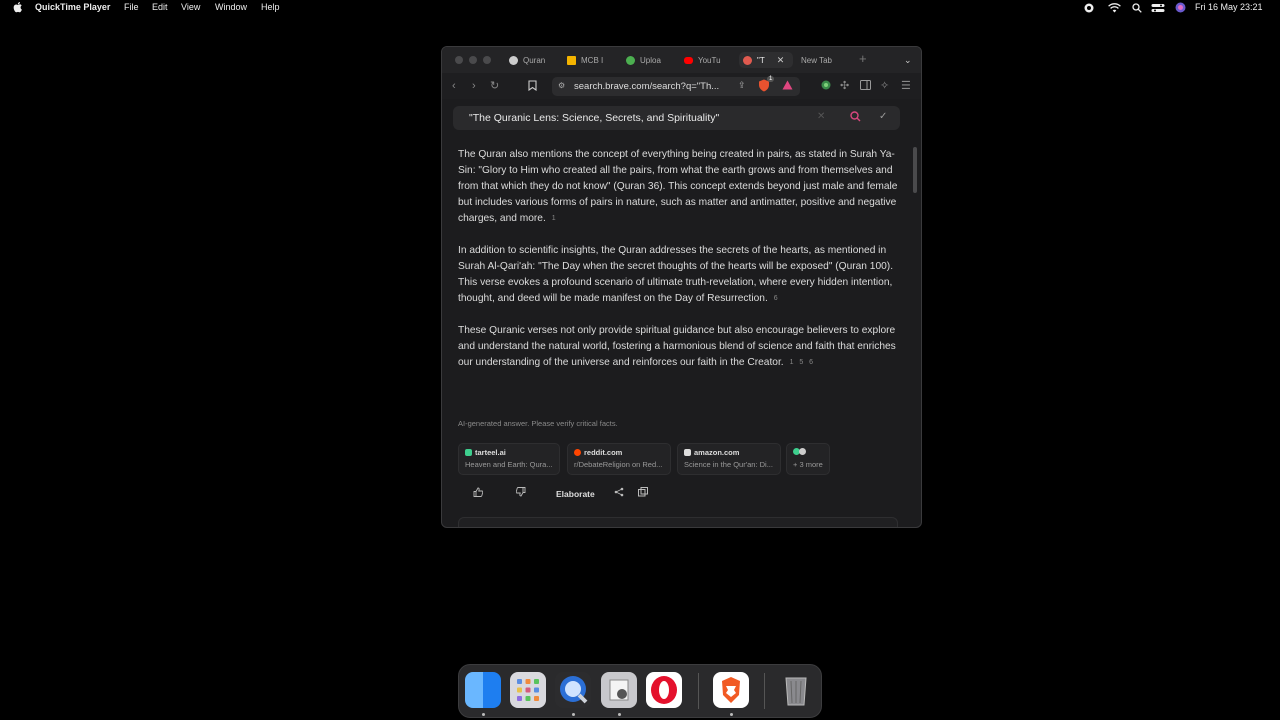  I want to click on search-magnifier-icon, so click(855, 118).